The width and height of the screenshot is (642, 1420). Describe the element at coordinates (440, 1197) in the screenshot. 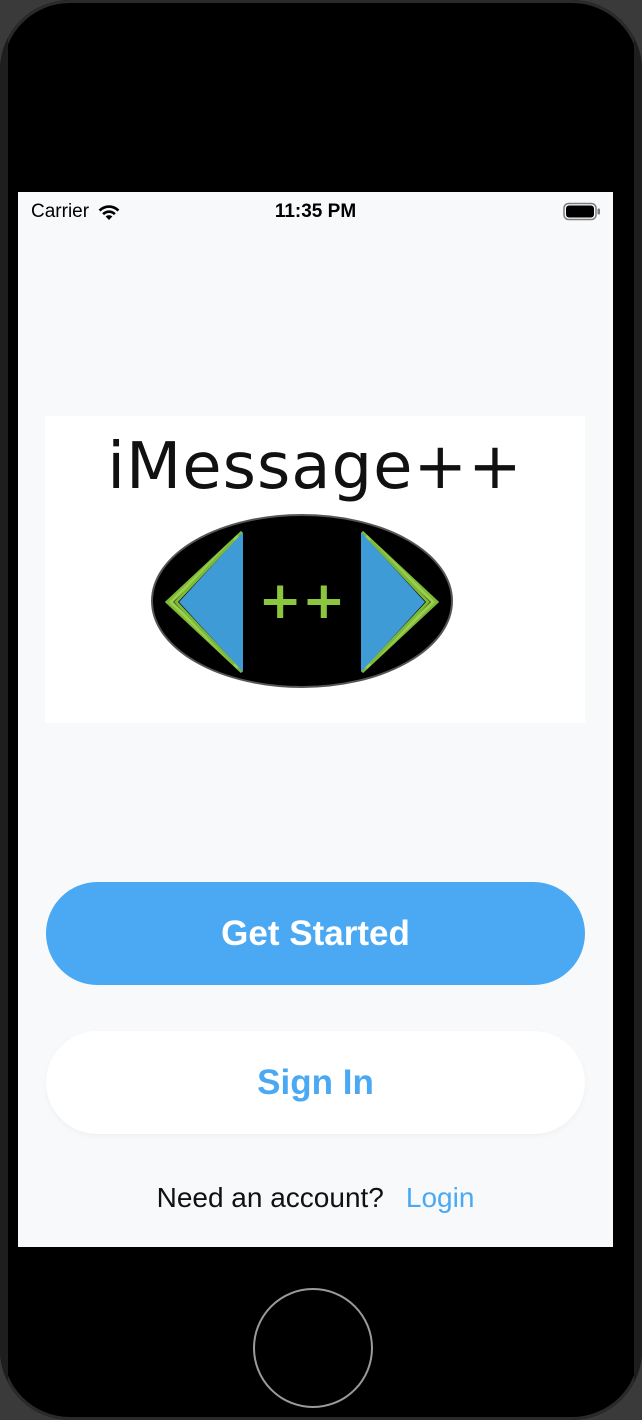

I see `login-link: Login` at that location.